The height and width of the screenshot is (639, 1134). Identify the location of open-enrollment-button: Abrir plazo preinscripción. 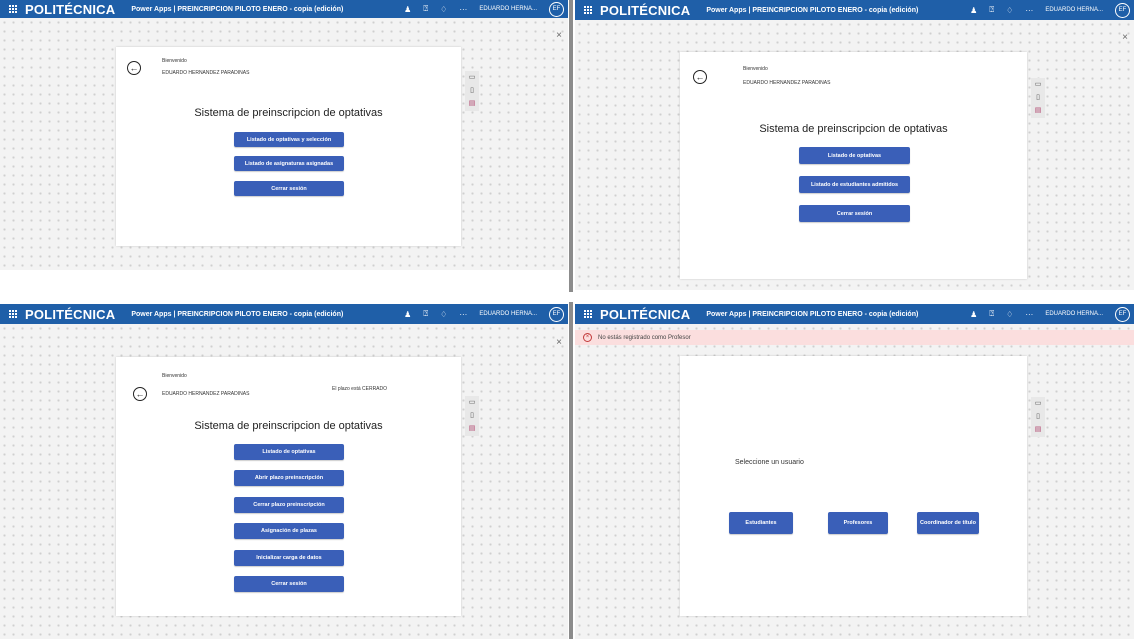
(289, 478).